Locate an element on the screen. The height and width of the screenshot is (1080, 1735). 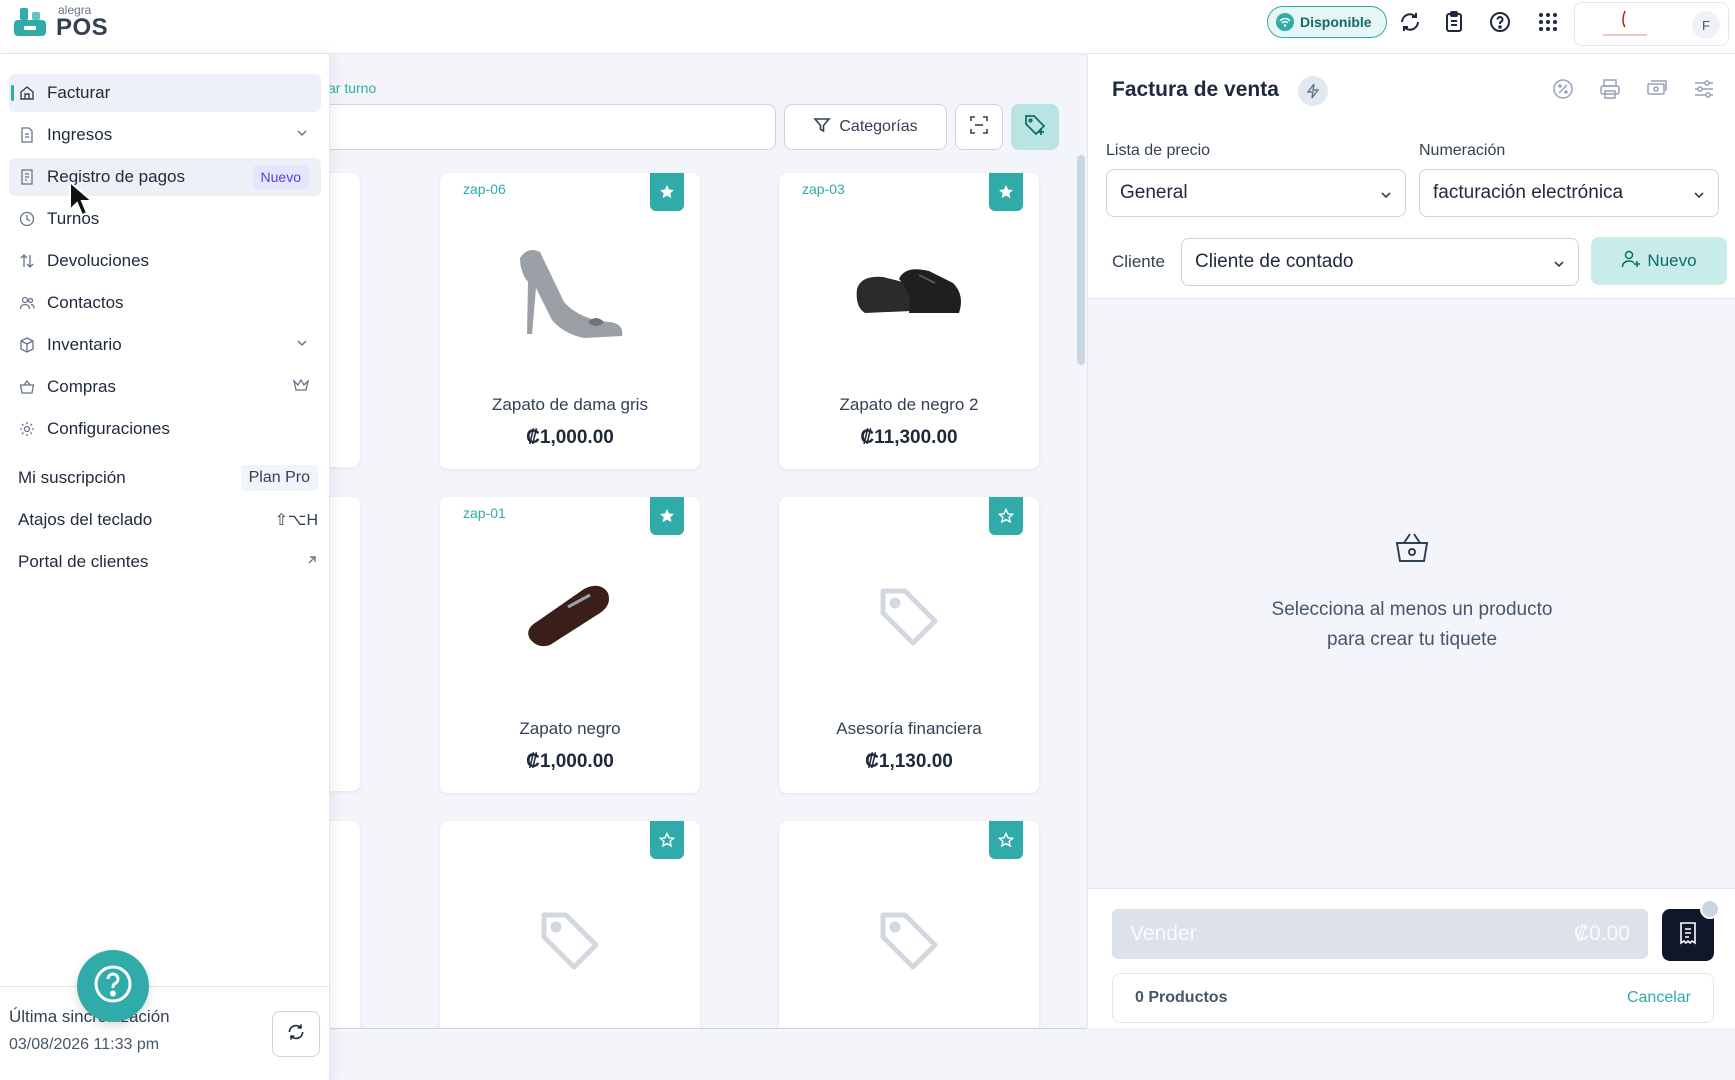
numbering-select: facturación electrónica is located at coordinates (1569, 193).